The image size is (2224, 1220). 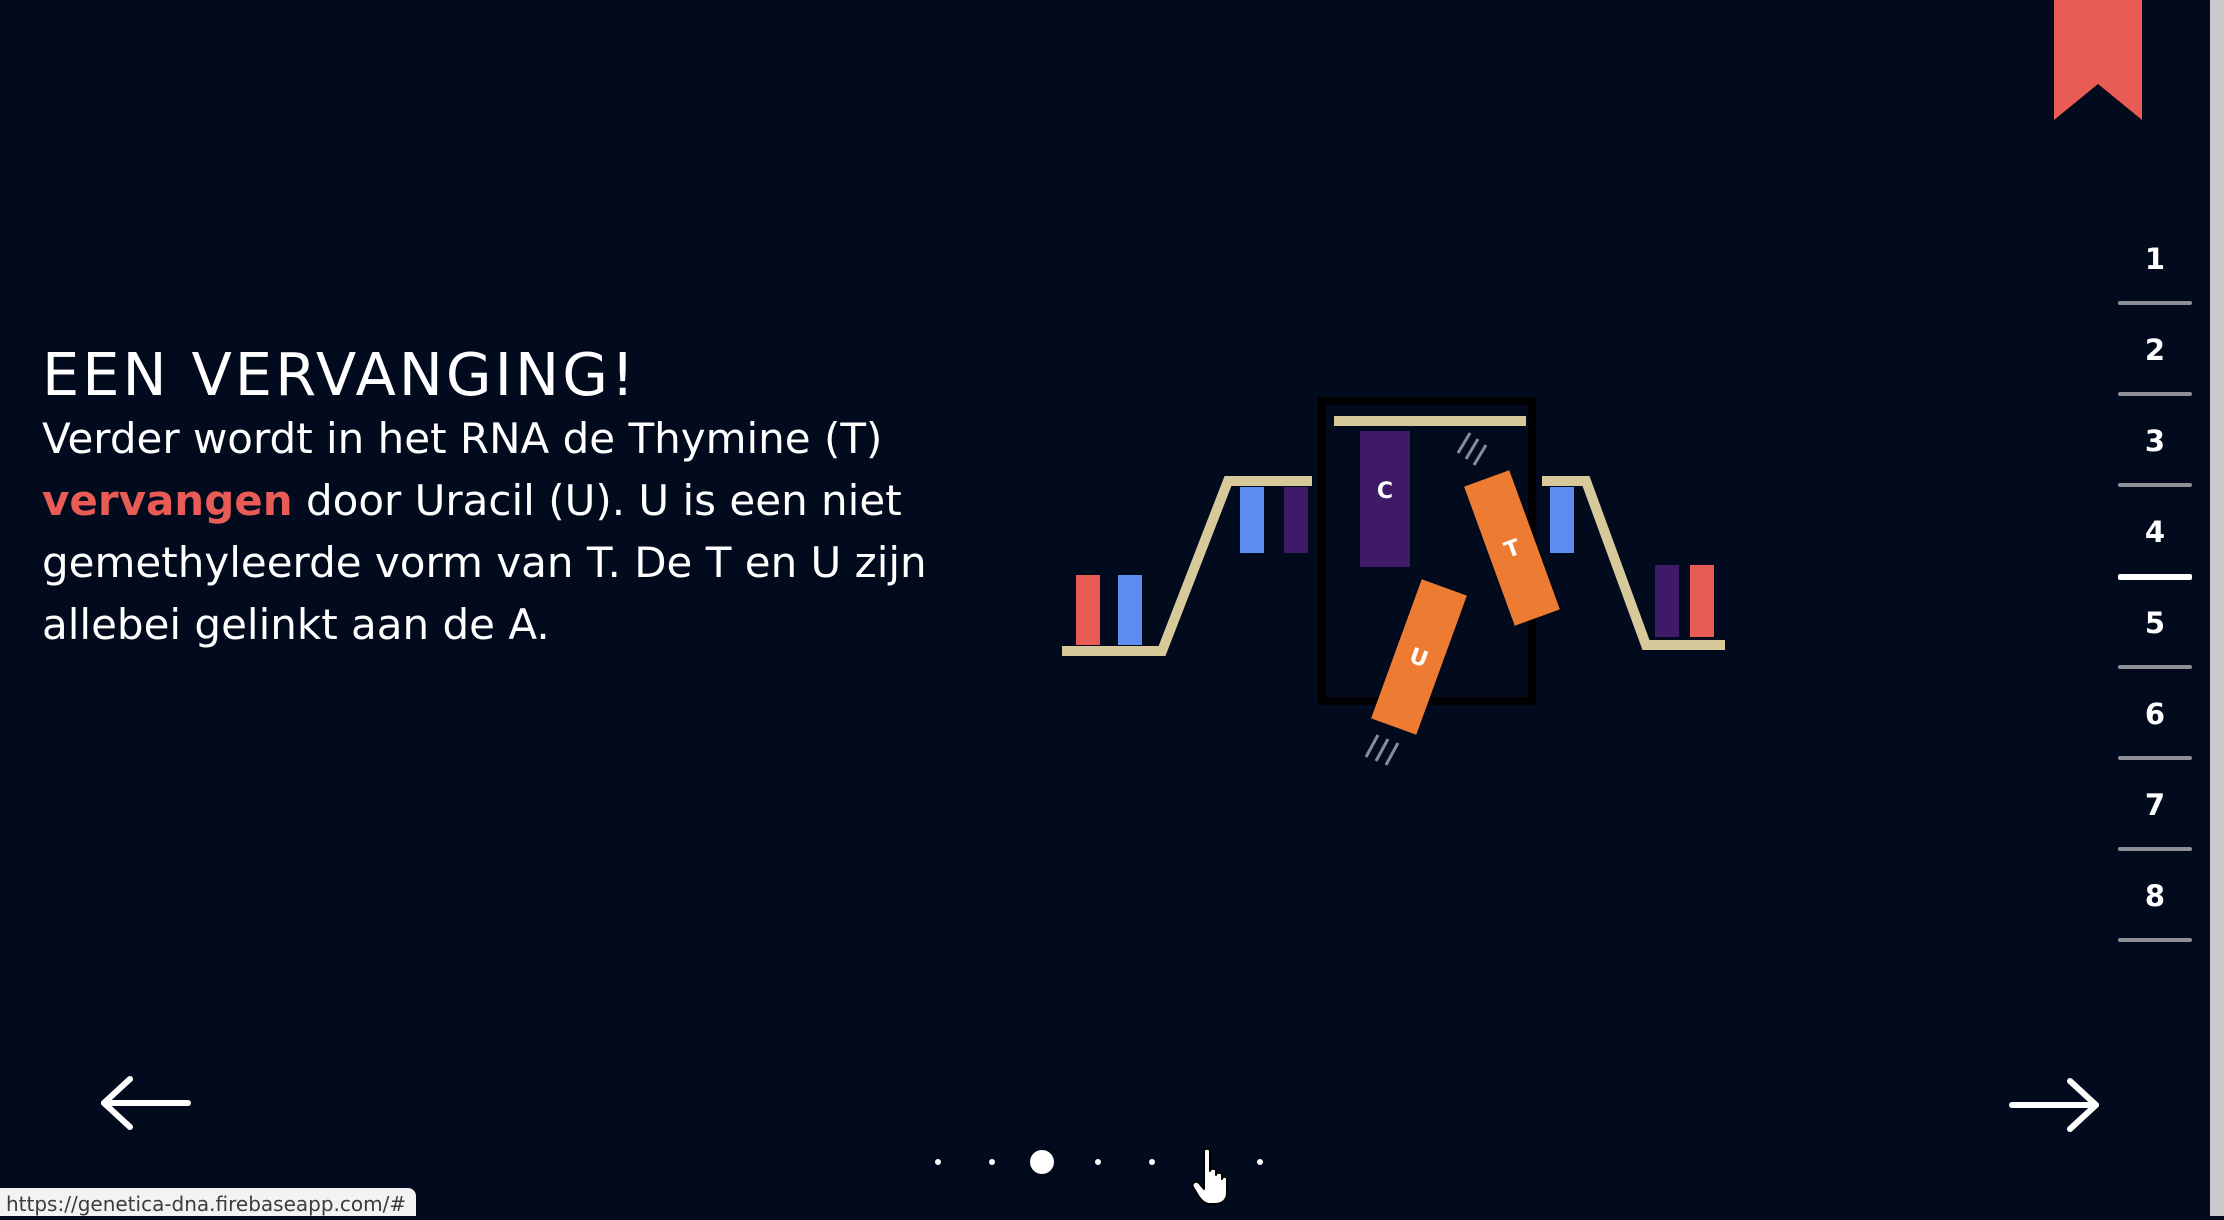 I want to click on slide-number-nav: 1 2 3 4 5 6 7 8, so click(x=2155, y=592).